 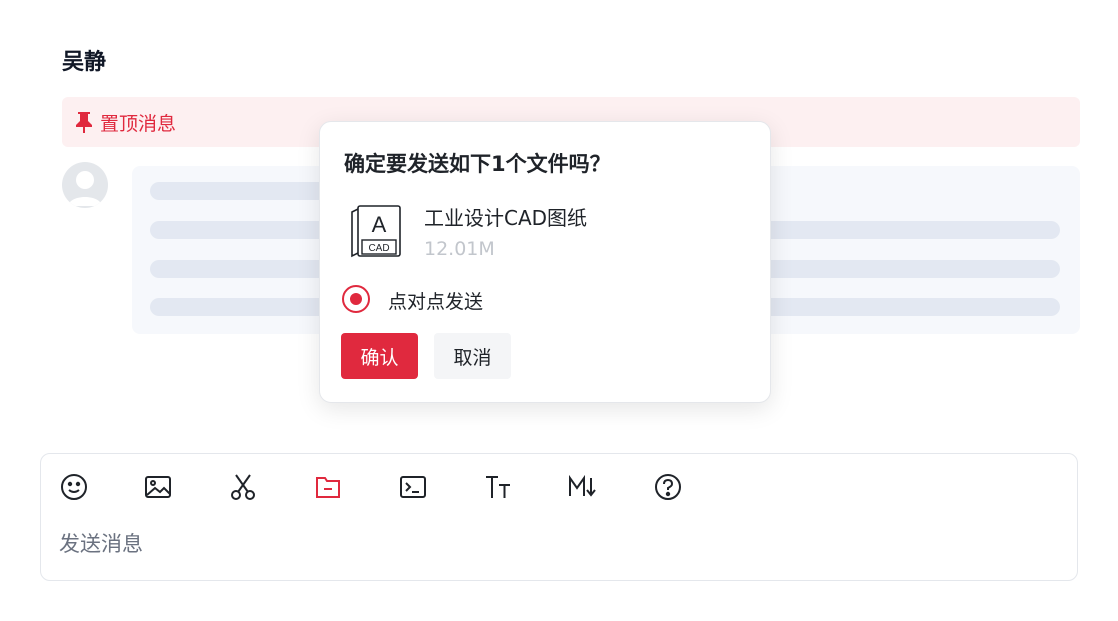 I want to click on folder-file-icon, so click(x=328, y=487).